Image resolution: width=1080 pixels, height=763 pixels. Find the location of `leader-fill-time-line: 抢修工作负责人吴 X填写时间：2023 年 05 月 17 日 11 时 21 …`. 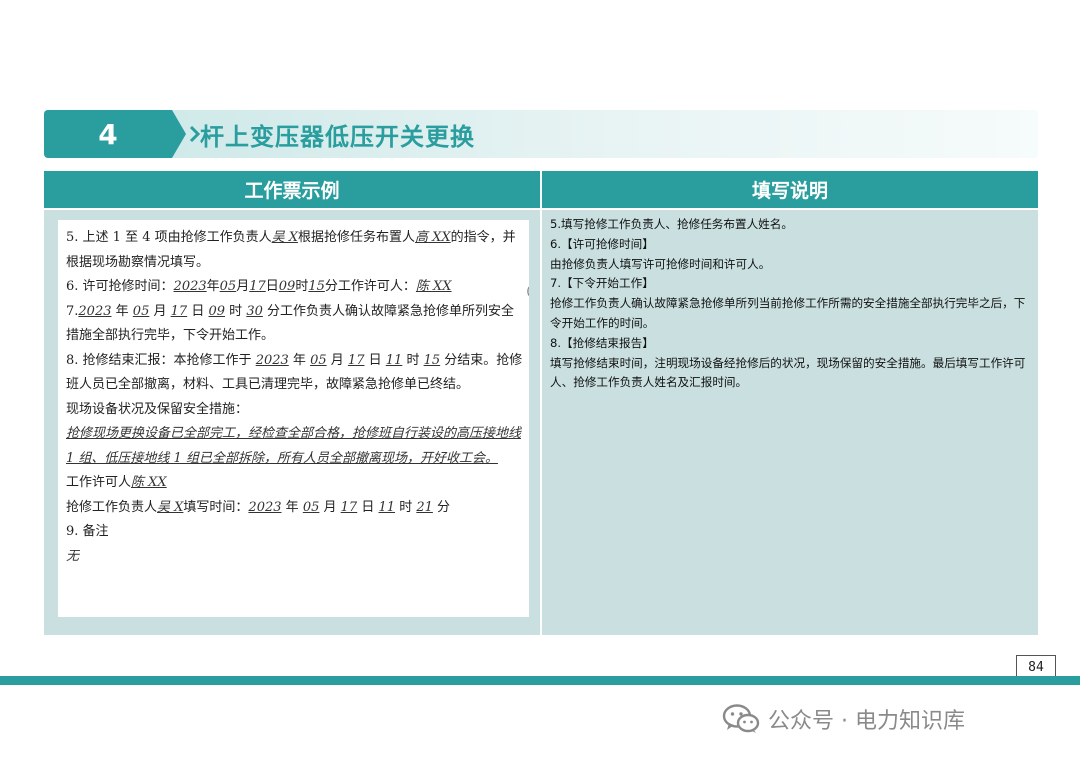

leader-fill-time-line: 抢修工作负责人吴 X填写时间：2023 年 05 月 17 日 11 时 21 … is located at coordinates (258, 507).